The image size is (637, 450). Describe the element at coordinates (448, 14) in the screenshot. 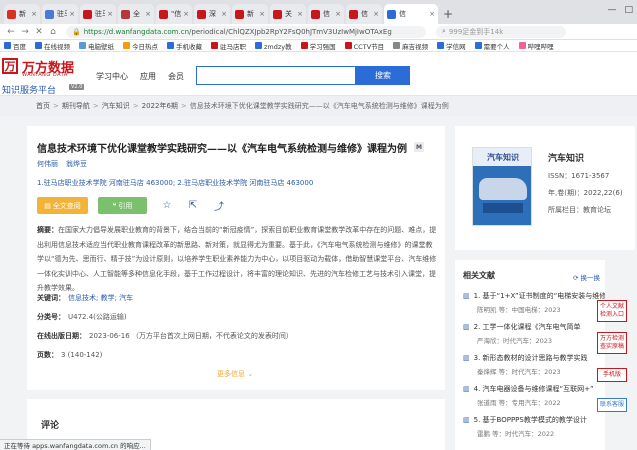

I see `new-tab-button: +` at that location.